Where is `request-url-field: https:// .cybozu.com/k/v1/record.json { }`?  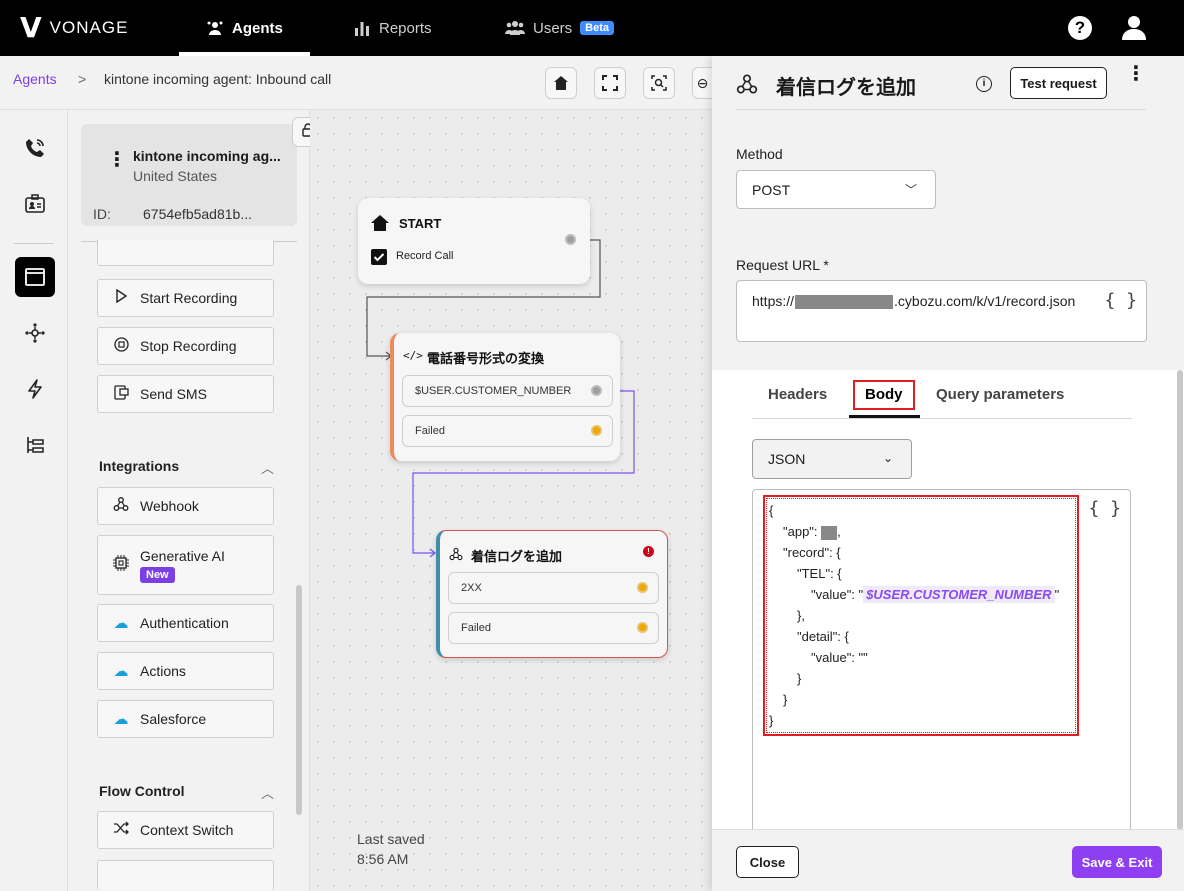 request-url-field: https:// .cybozu.com/k/v1/record.json { } is located at coordinates (941, 311).